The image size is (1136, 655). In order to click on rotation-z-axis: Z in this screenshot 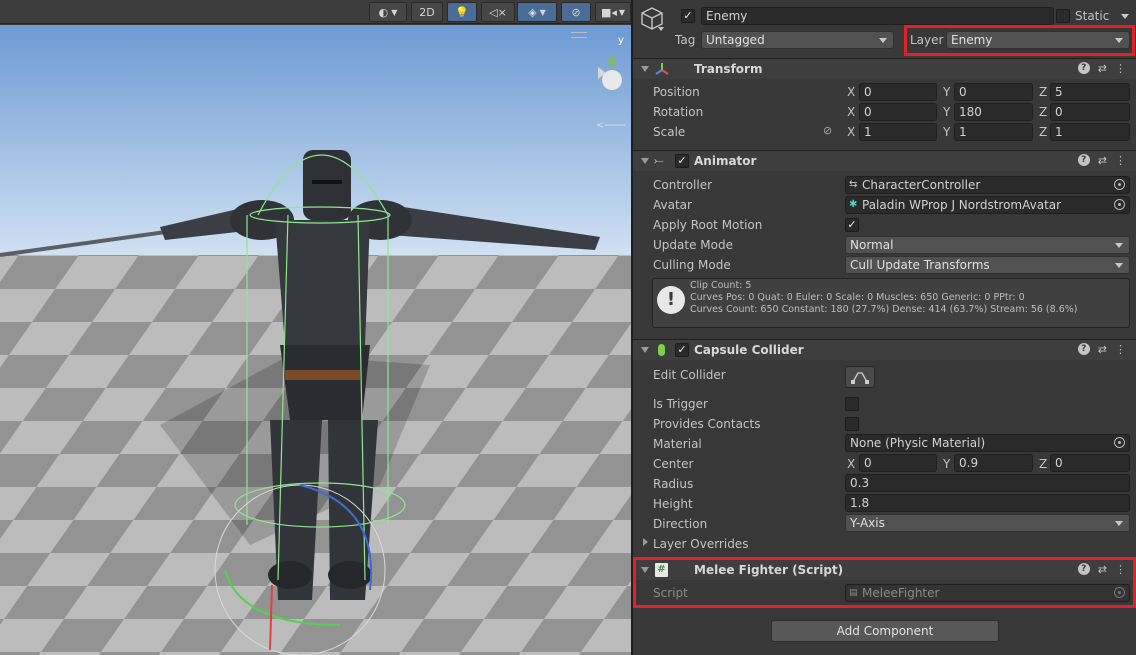, I will do `click(1043, 112)`.